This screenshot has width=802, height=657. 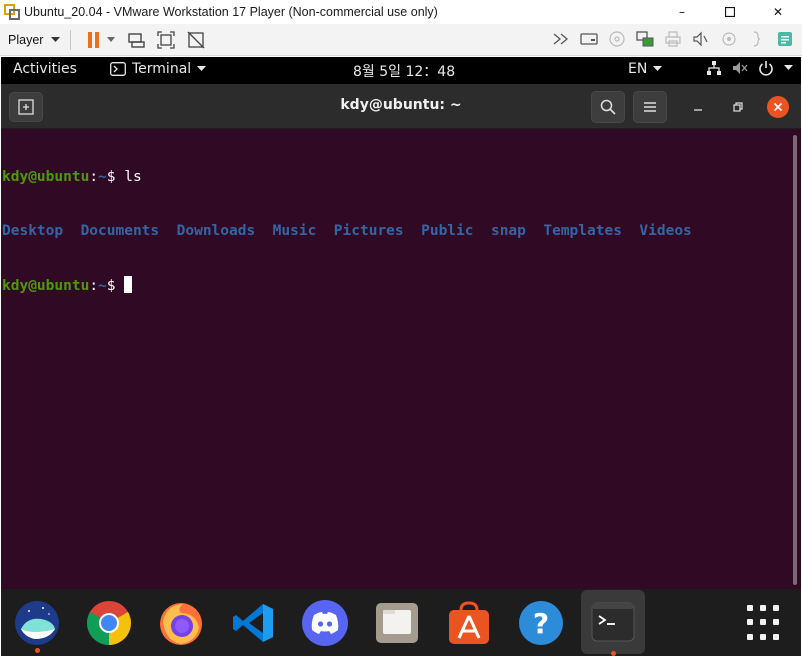 I want to click on player-menu: Player, so click(x=34, y=40).